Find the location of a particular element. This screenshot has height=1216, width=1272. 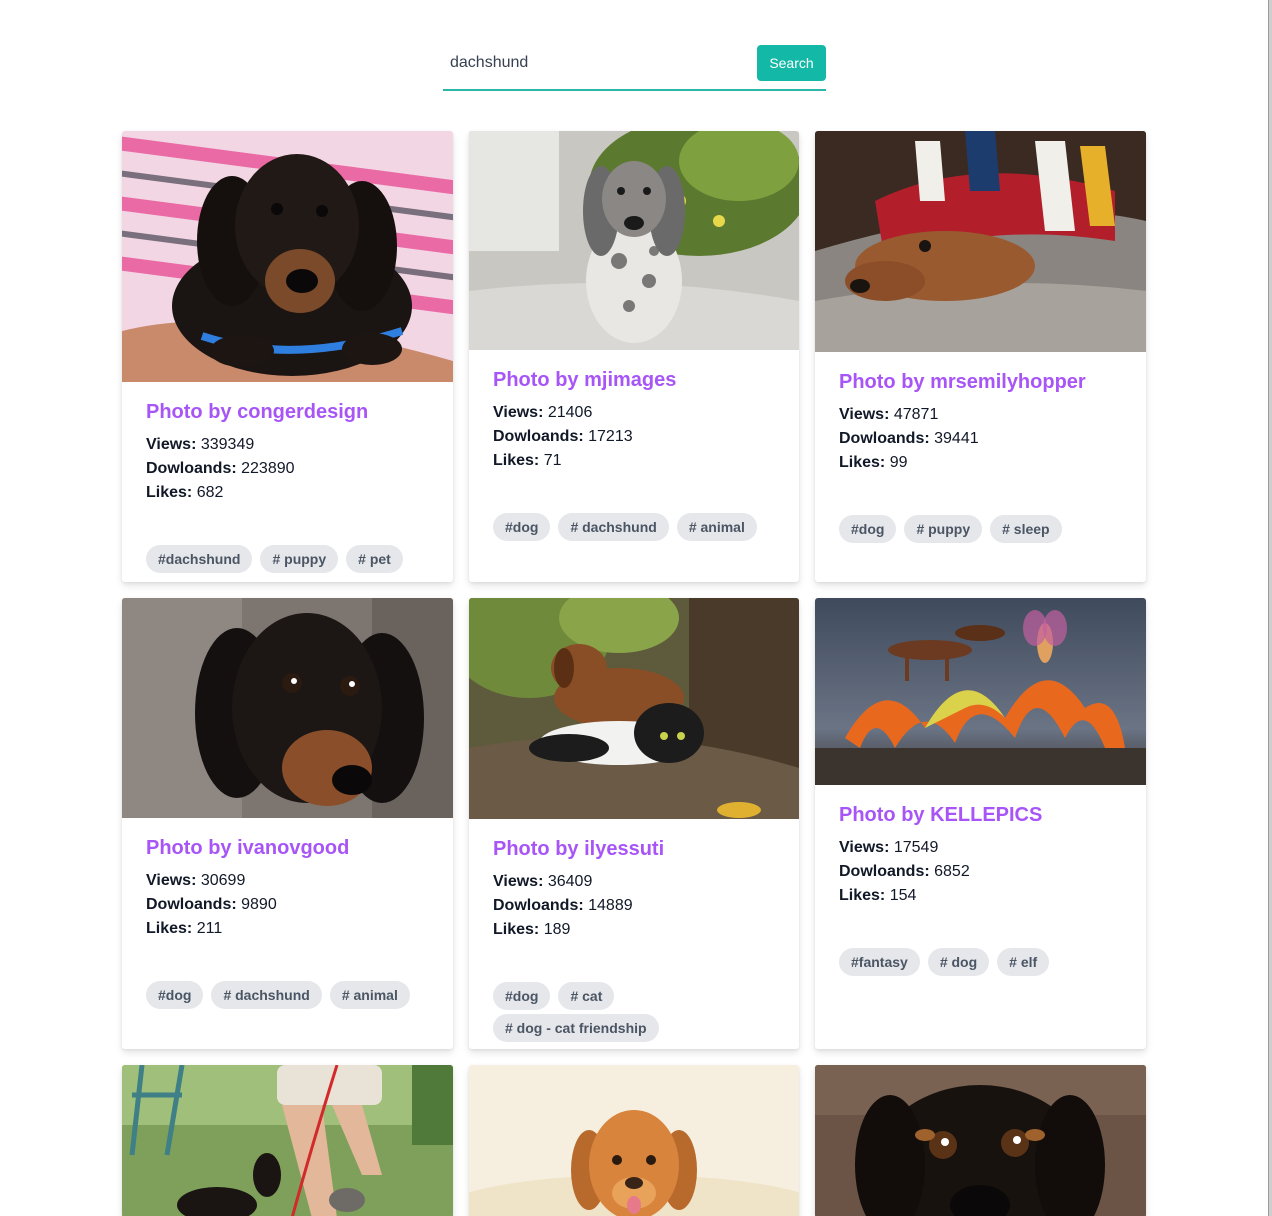

tag-list: #dachshund # puppy # pet is located at coordinates (287, 559).